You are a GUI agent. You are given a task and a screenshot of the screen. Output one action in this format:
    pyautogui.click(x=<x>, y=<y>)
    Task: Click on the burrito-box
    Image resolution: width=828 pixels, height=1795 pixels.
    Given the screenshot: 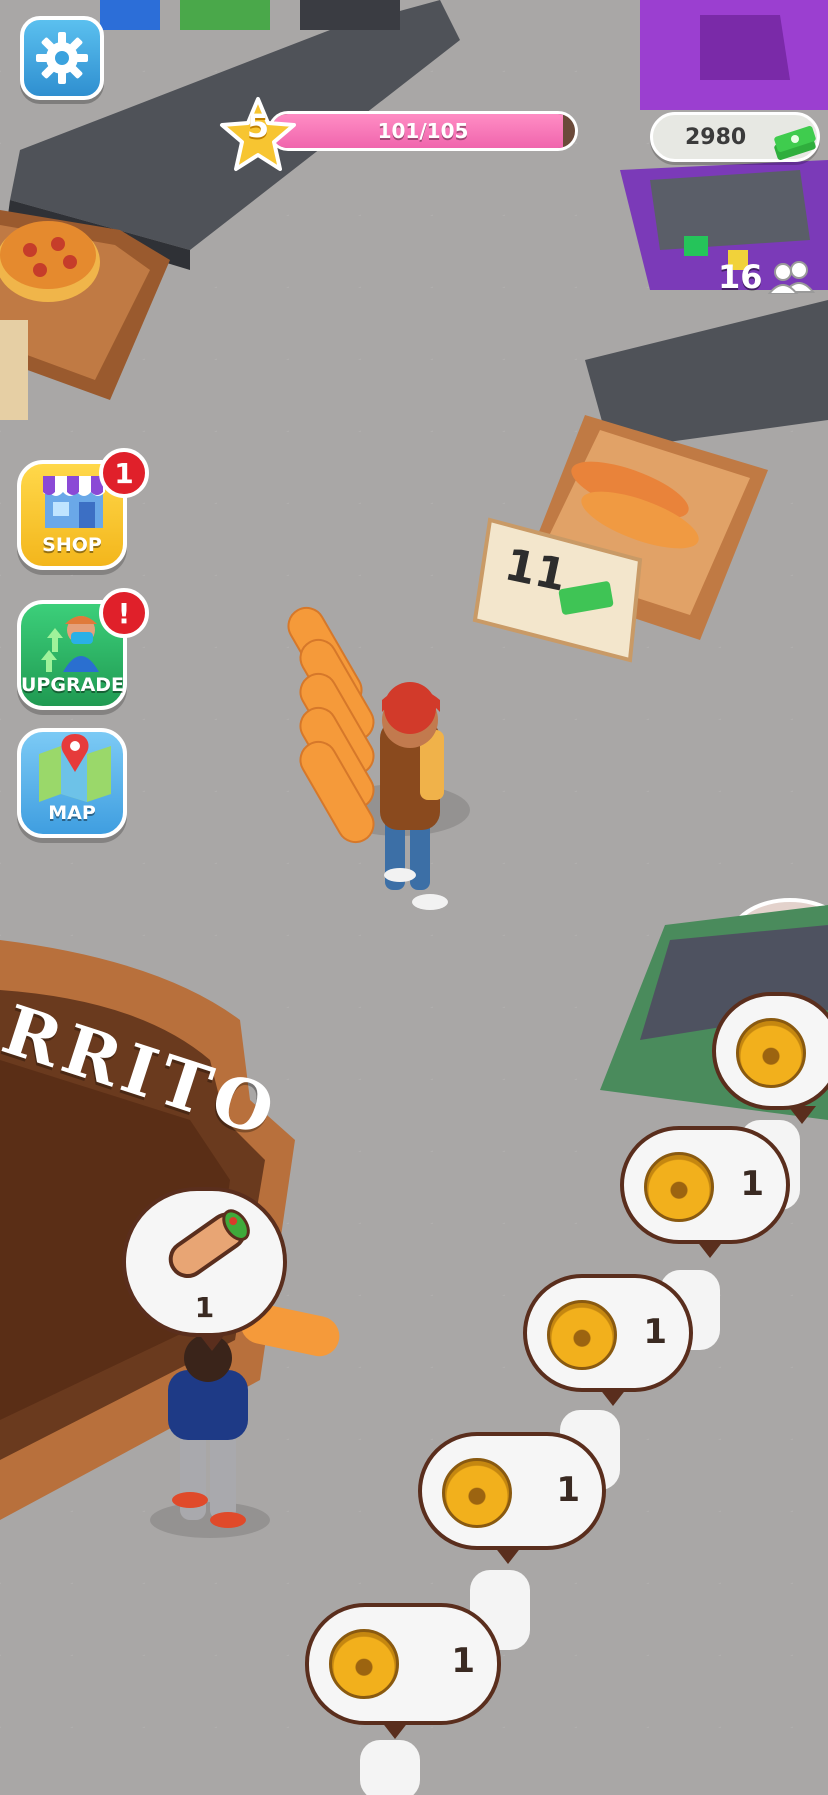 What is the action you would take?
    pyautogui.click(x=620, y=539)
    